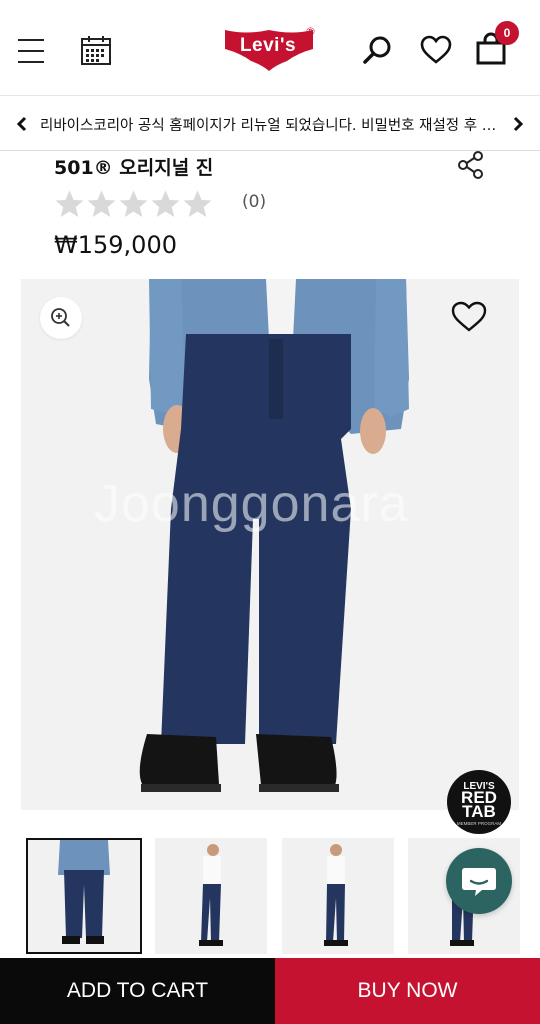  Describe the element at coordinates (115, 245) in the screenshot. I see `product-price: ₩159,000` at that location.